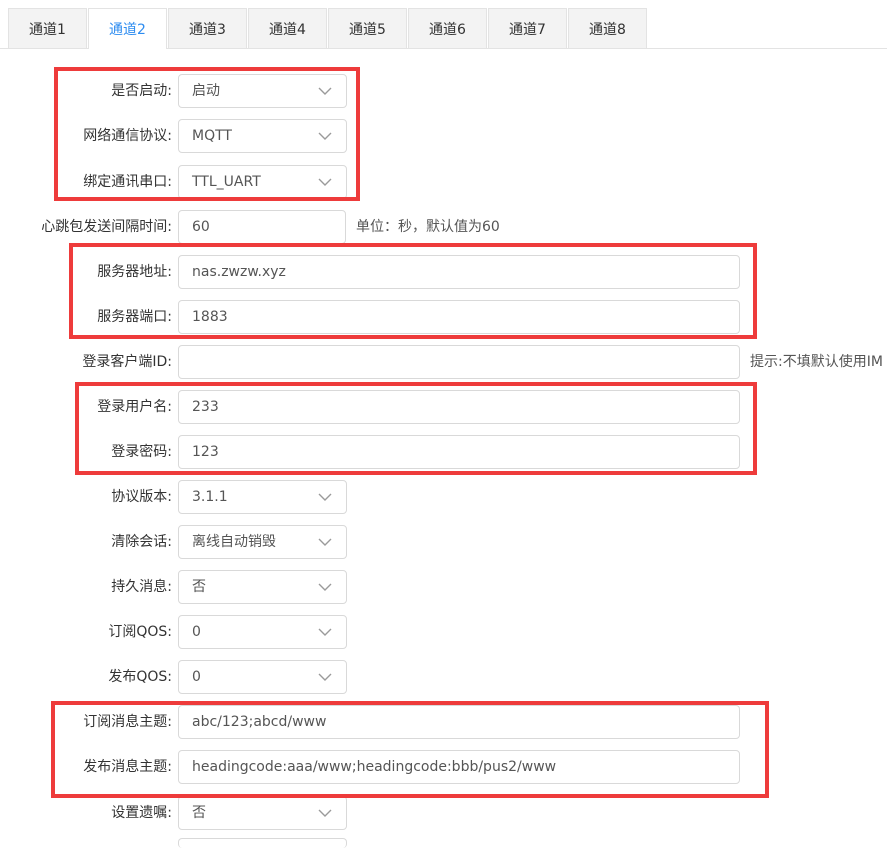  What do you see at coordinates (443, 497) in the screenshot?
I see `form-row-version: 协议版本: 3.1.1` at bounding box center [443, 497].